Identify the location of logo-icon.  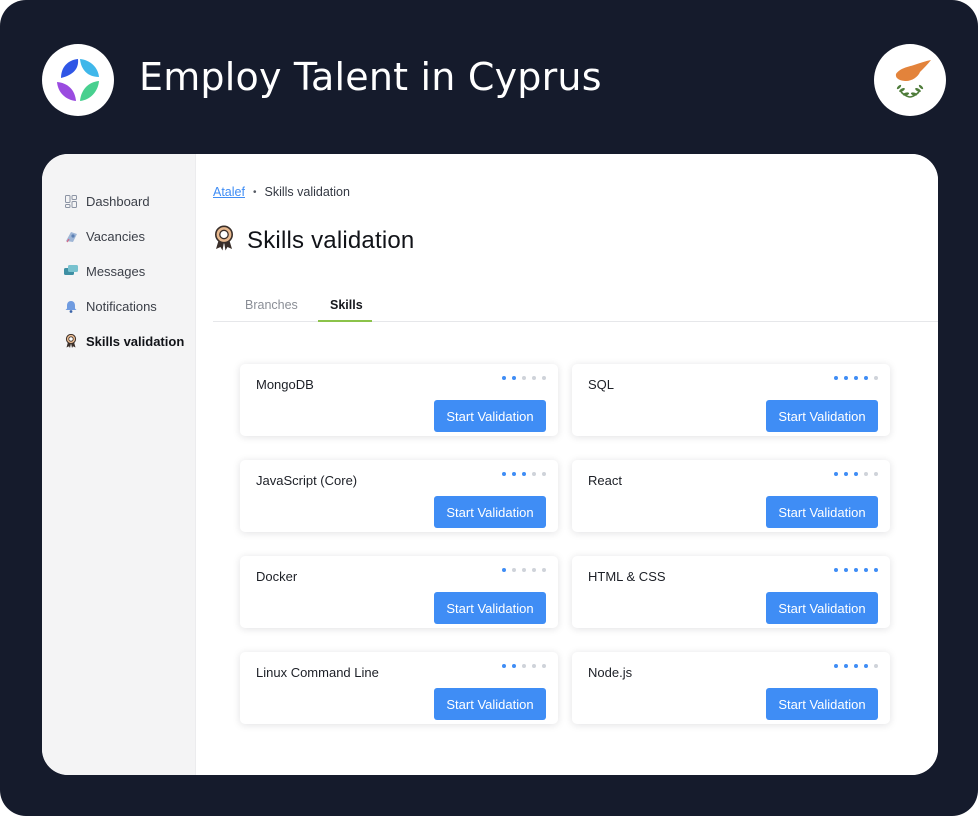
(78, 80).